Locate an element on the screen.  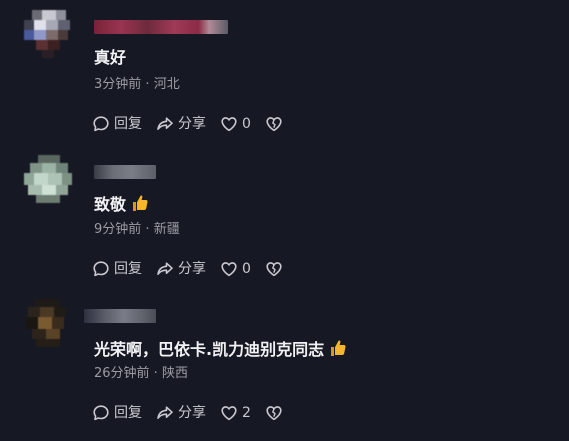
username-blurred is located at coordinates (120, 316).